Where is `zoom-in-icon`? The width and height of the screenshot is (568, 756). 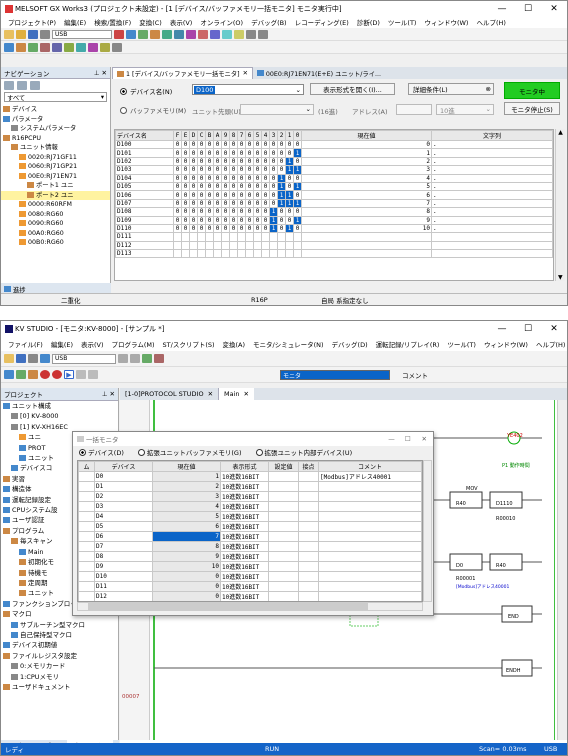
zoom-in-icon is located at coordinates (251, 34).